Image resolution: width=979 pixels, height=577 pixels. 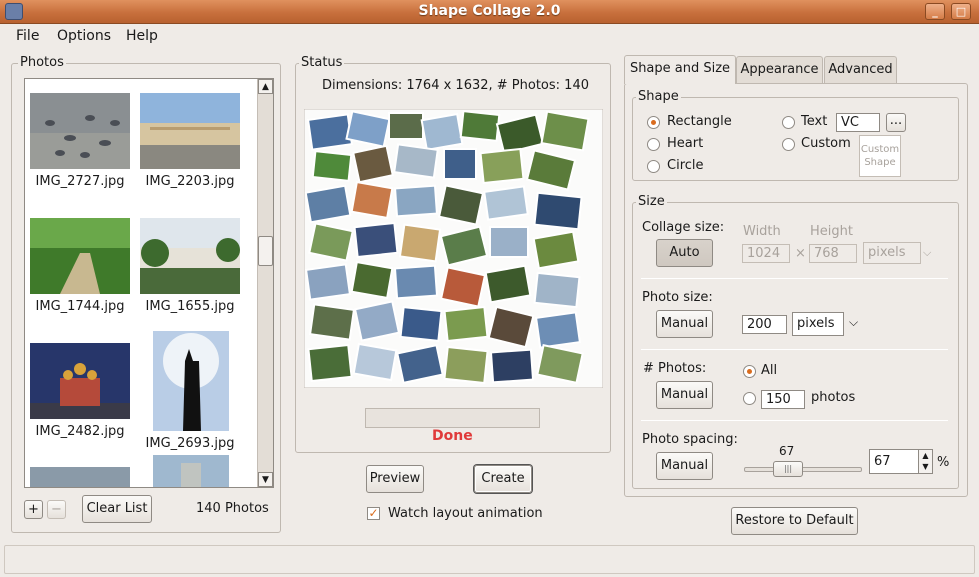 What do you see at coordinates (685, 143) in the screenshot?
I see `heart-label: Heart` at bounding box center [685, 143].